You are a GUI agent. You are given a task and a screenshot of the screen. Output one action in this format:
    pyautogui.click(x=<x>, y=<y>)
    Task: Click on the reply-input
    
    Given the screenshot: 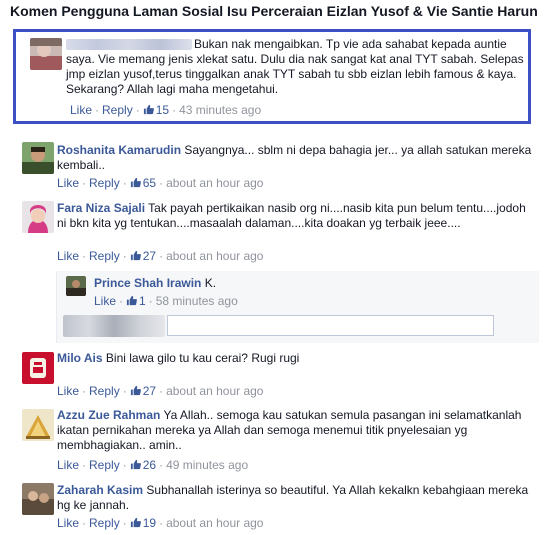 What is the action you would take?
    pyautogui.click(x=330, y=325)
    